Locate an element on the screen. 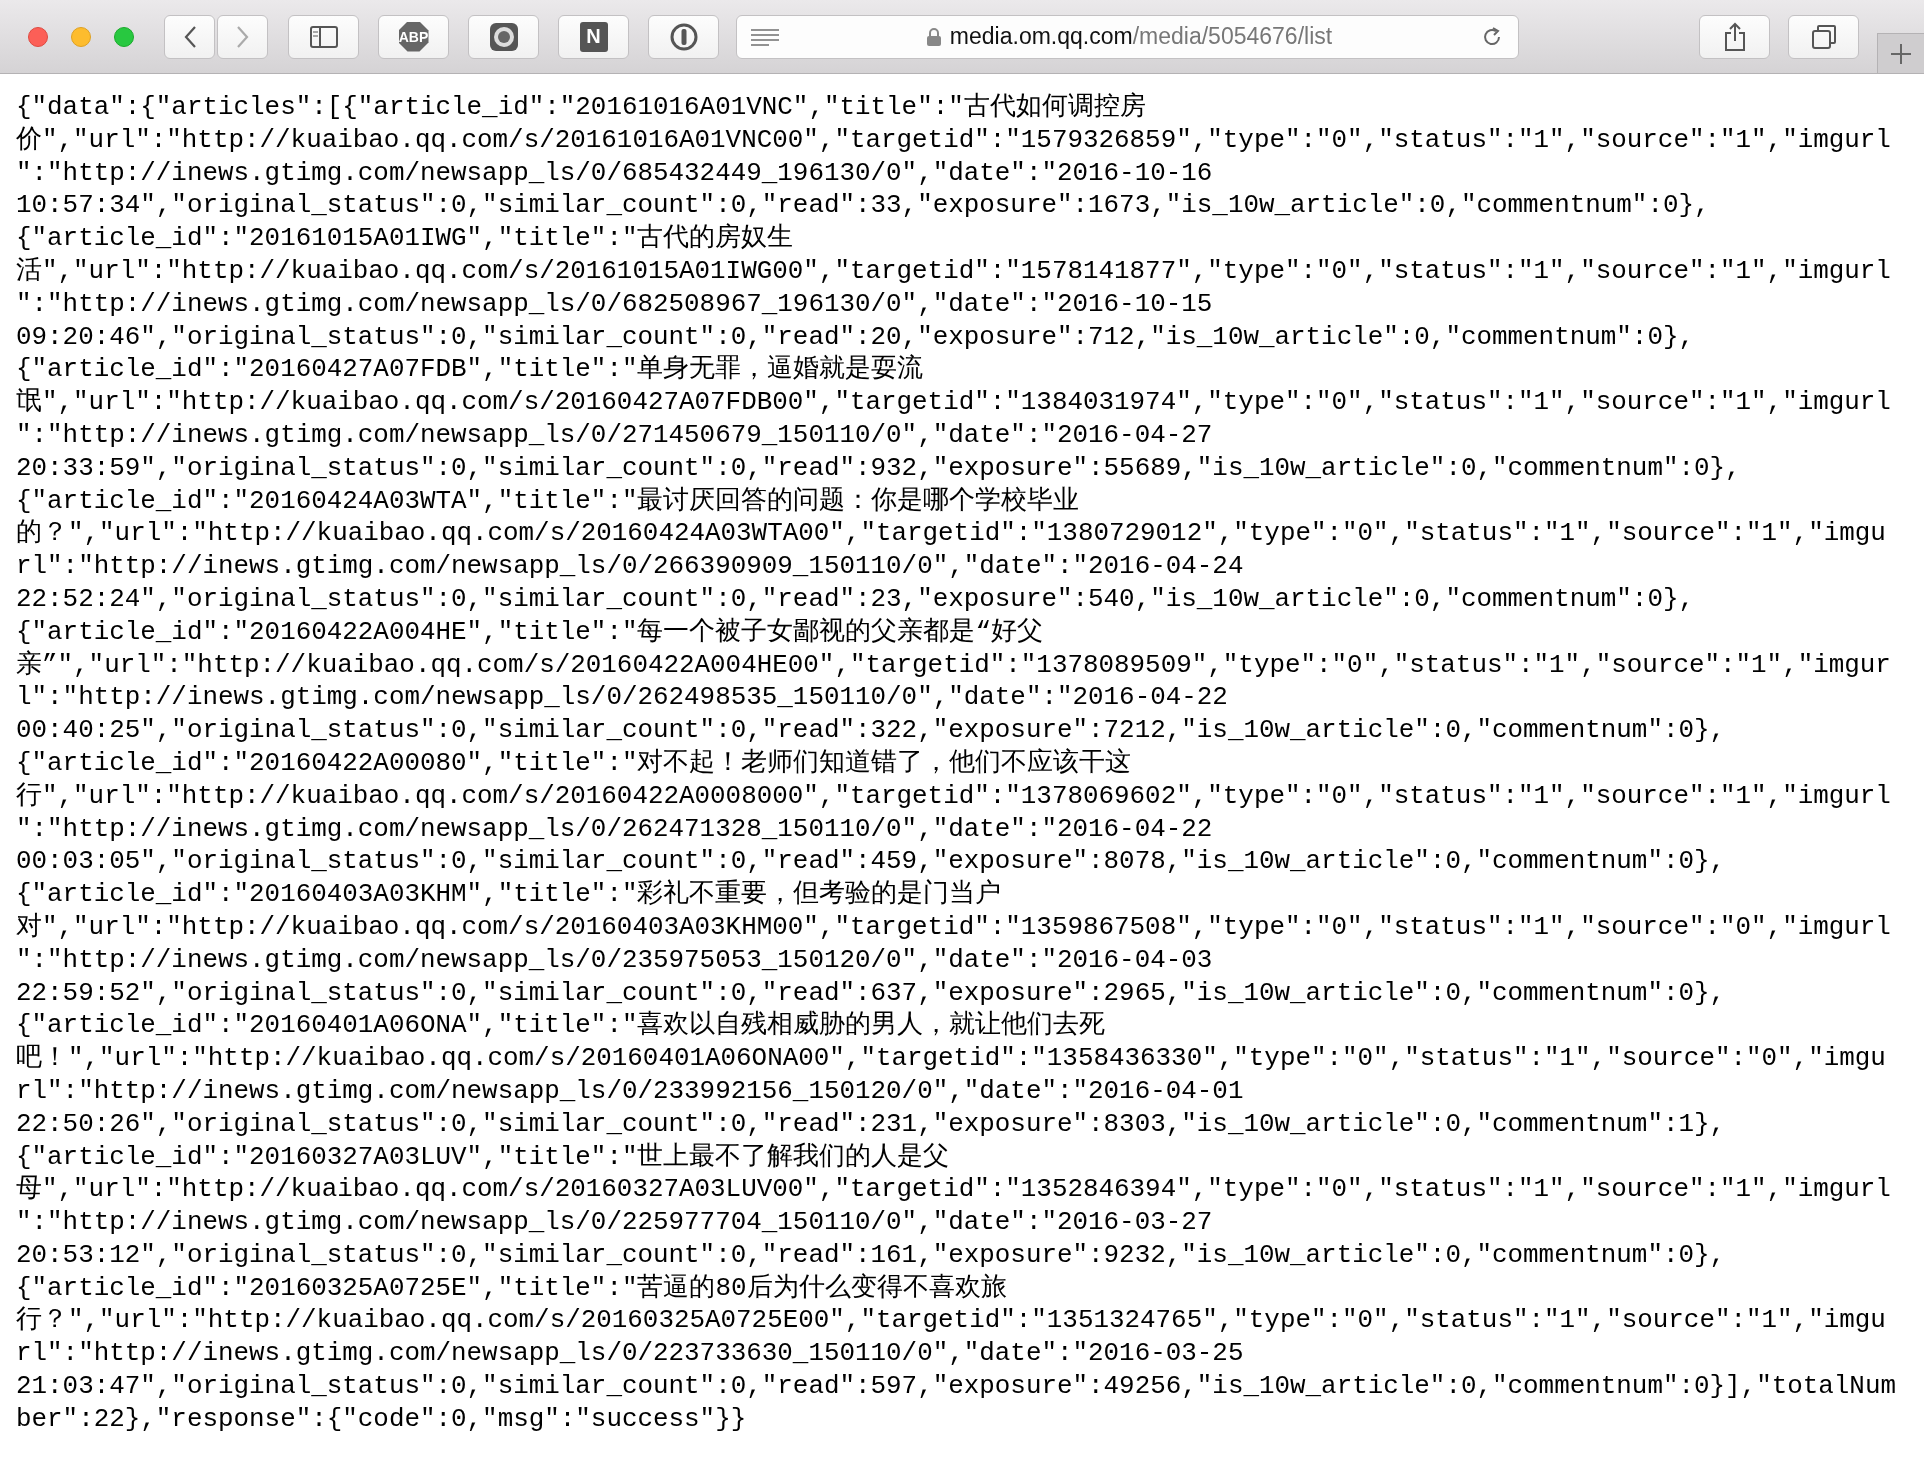 The width and height of the screenshot is (1924, 1474). json-text-line: {"article_id":"20160403A03KHM","title":"彩礼不重要，但考验的是门当户 is located at coordinates (509, 894).